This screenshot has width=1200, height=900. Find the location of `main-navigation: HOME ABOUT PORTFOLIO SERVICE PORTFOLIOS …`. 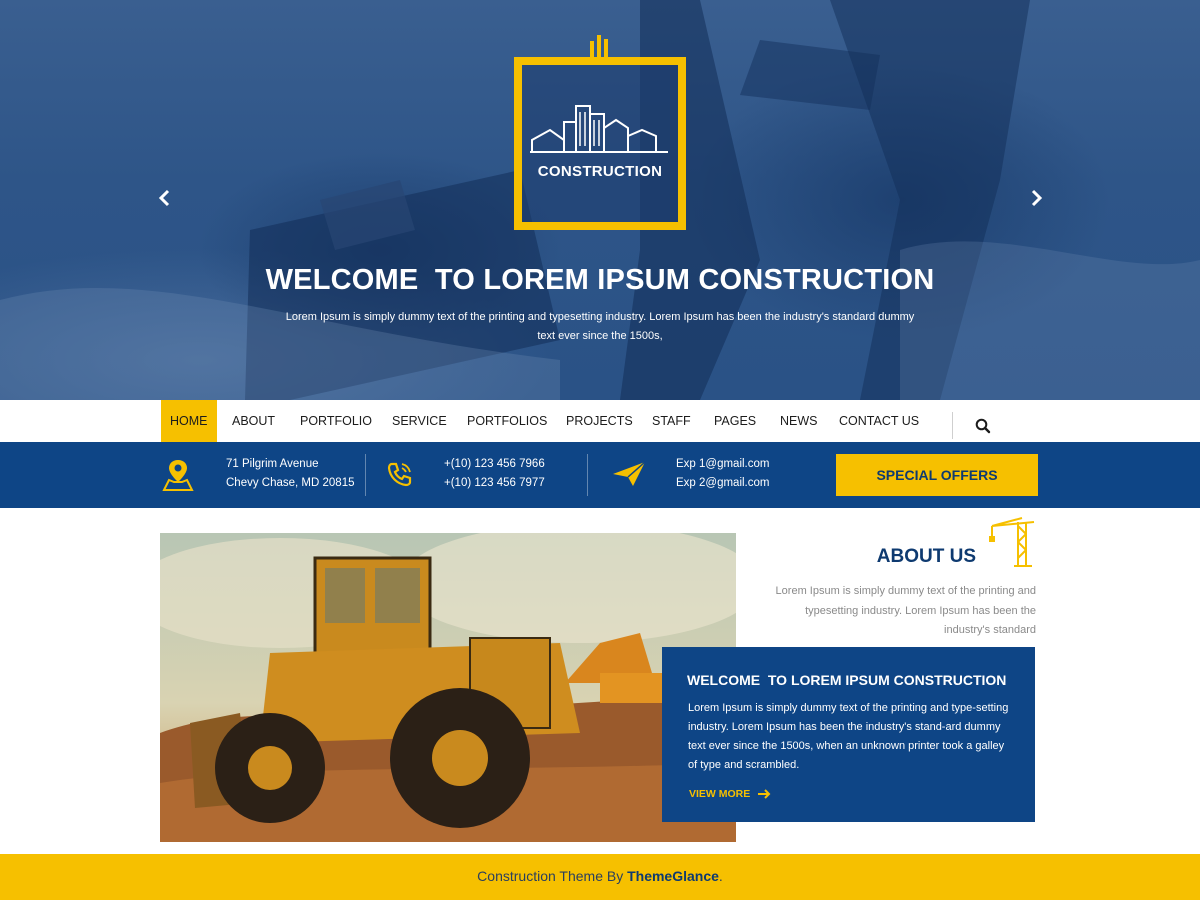

main-navigation: HOME ABOUT PORTFOLIO SERVICE PORTFOLIOS … is located at coordinates (600, 421).